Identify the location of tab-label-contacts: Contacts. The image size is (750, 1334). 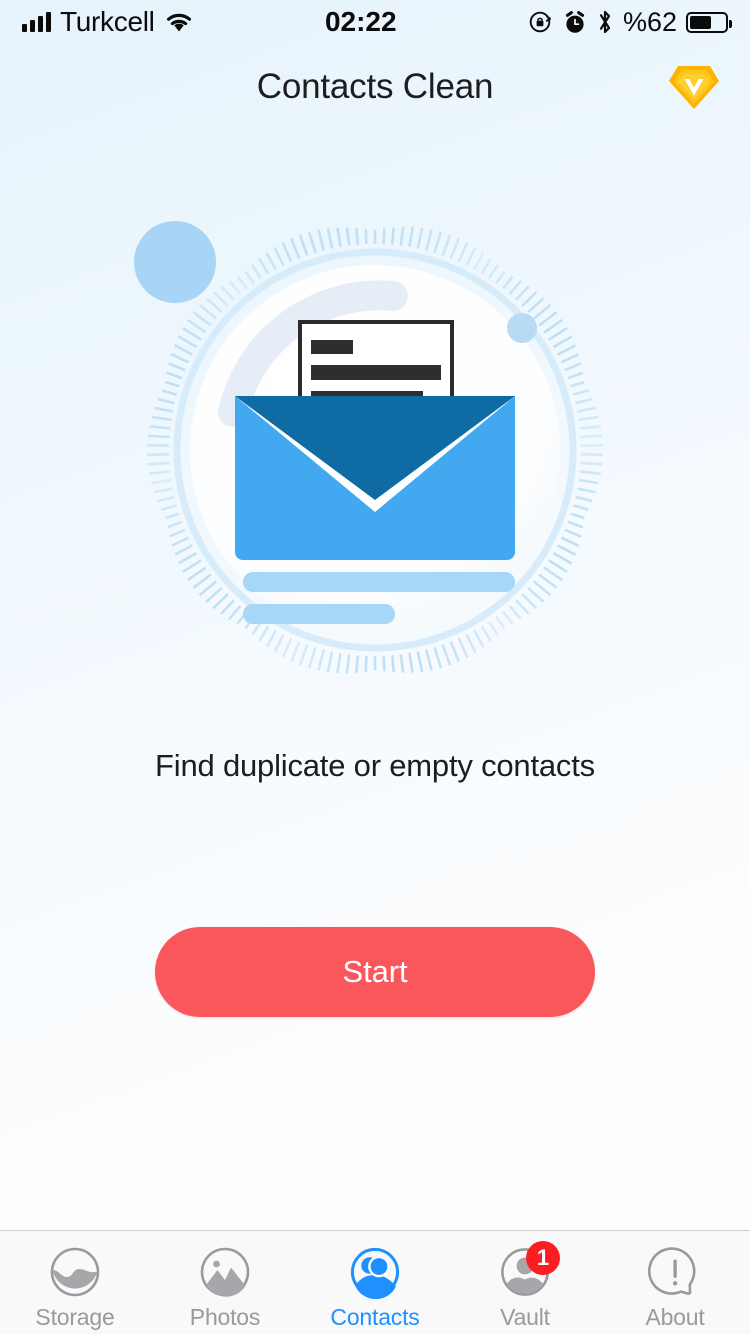
(375, 1317).